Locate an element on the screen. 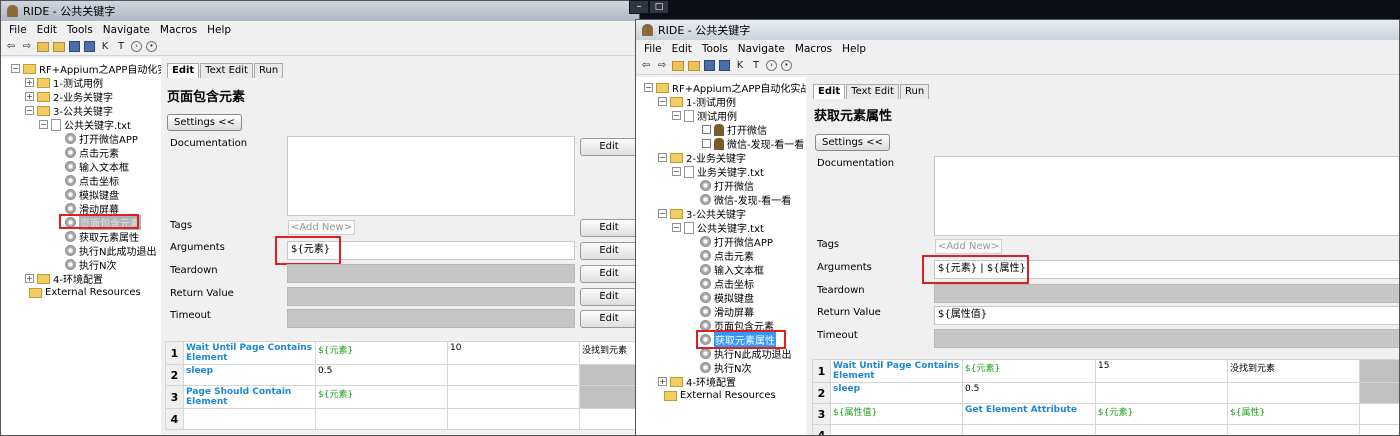  tree-folder-business: − 2-业务关键字 is located at coordinates (702, 158).